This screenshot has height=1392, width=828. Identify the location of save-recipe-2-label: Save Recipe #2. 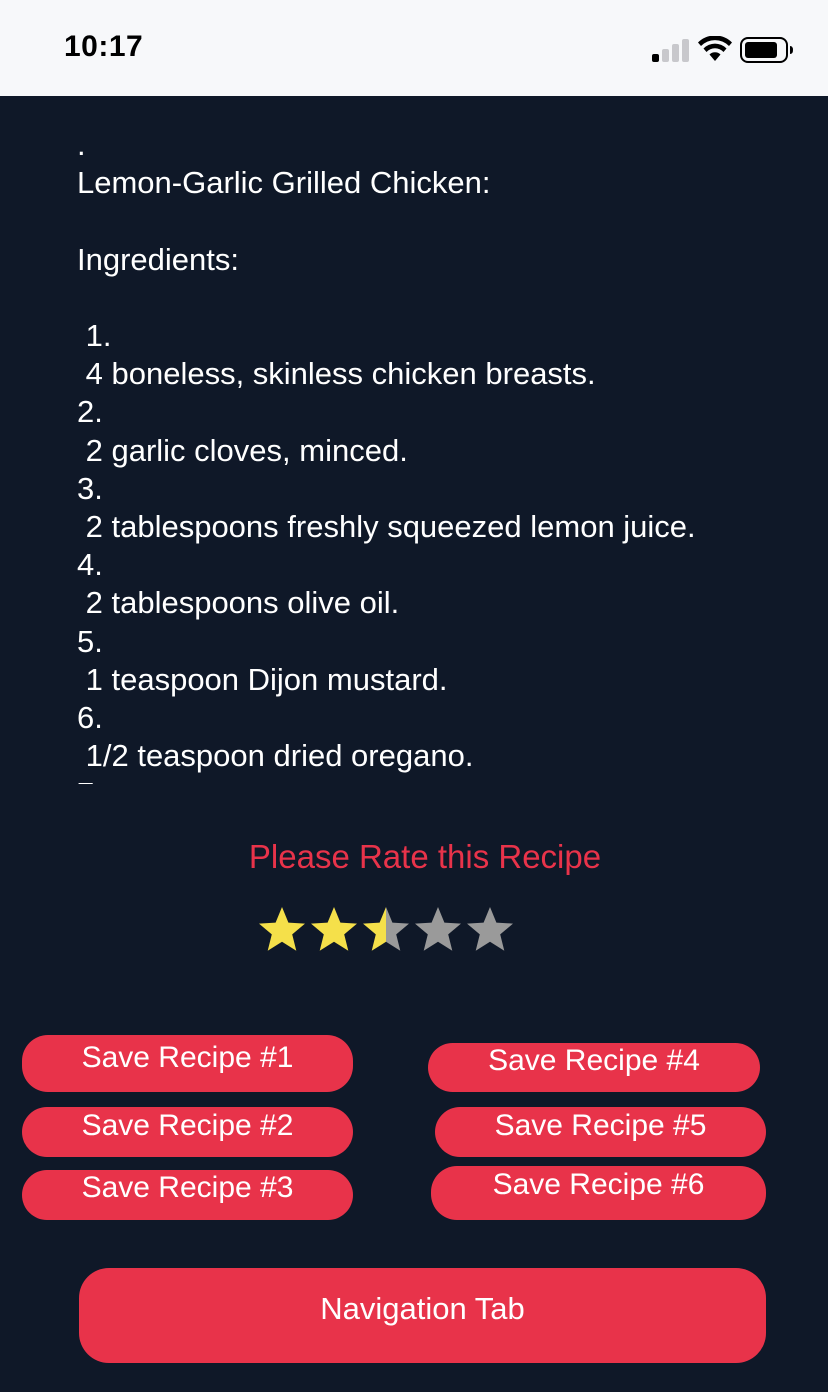
(187, 1125).